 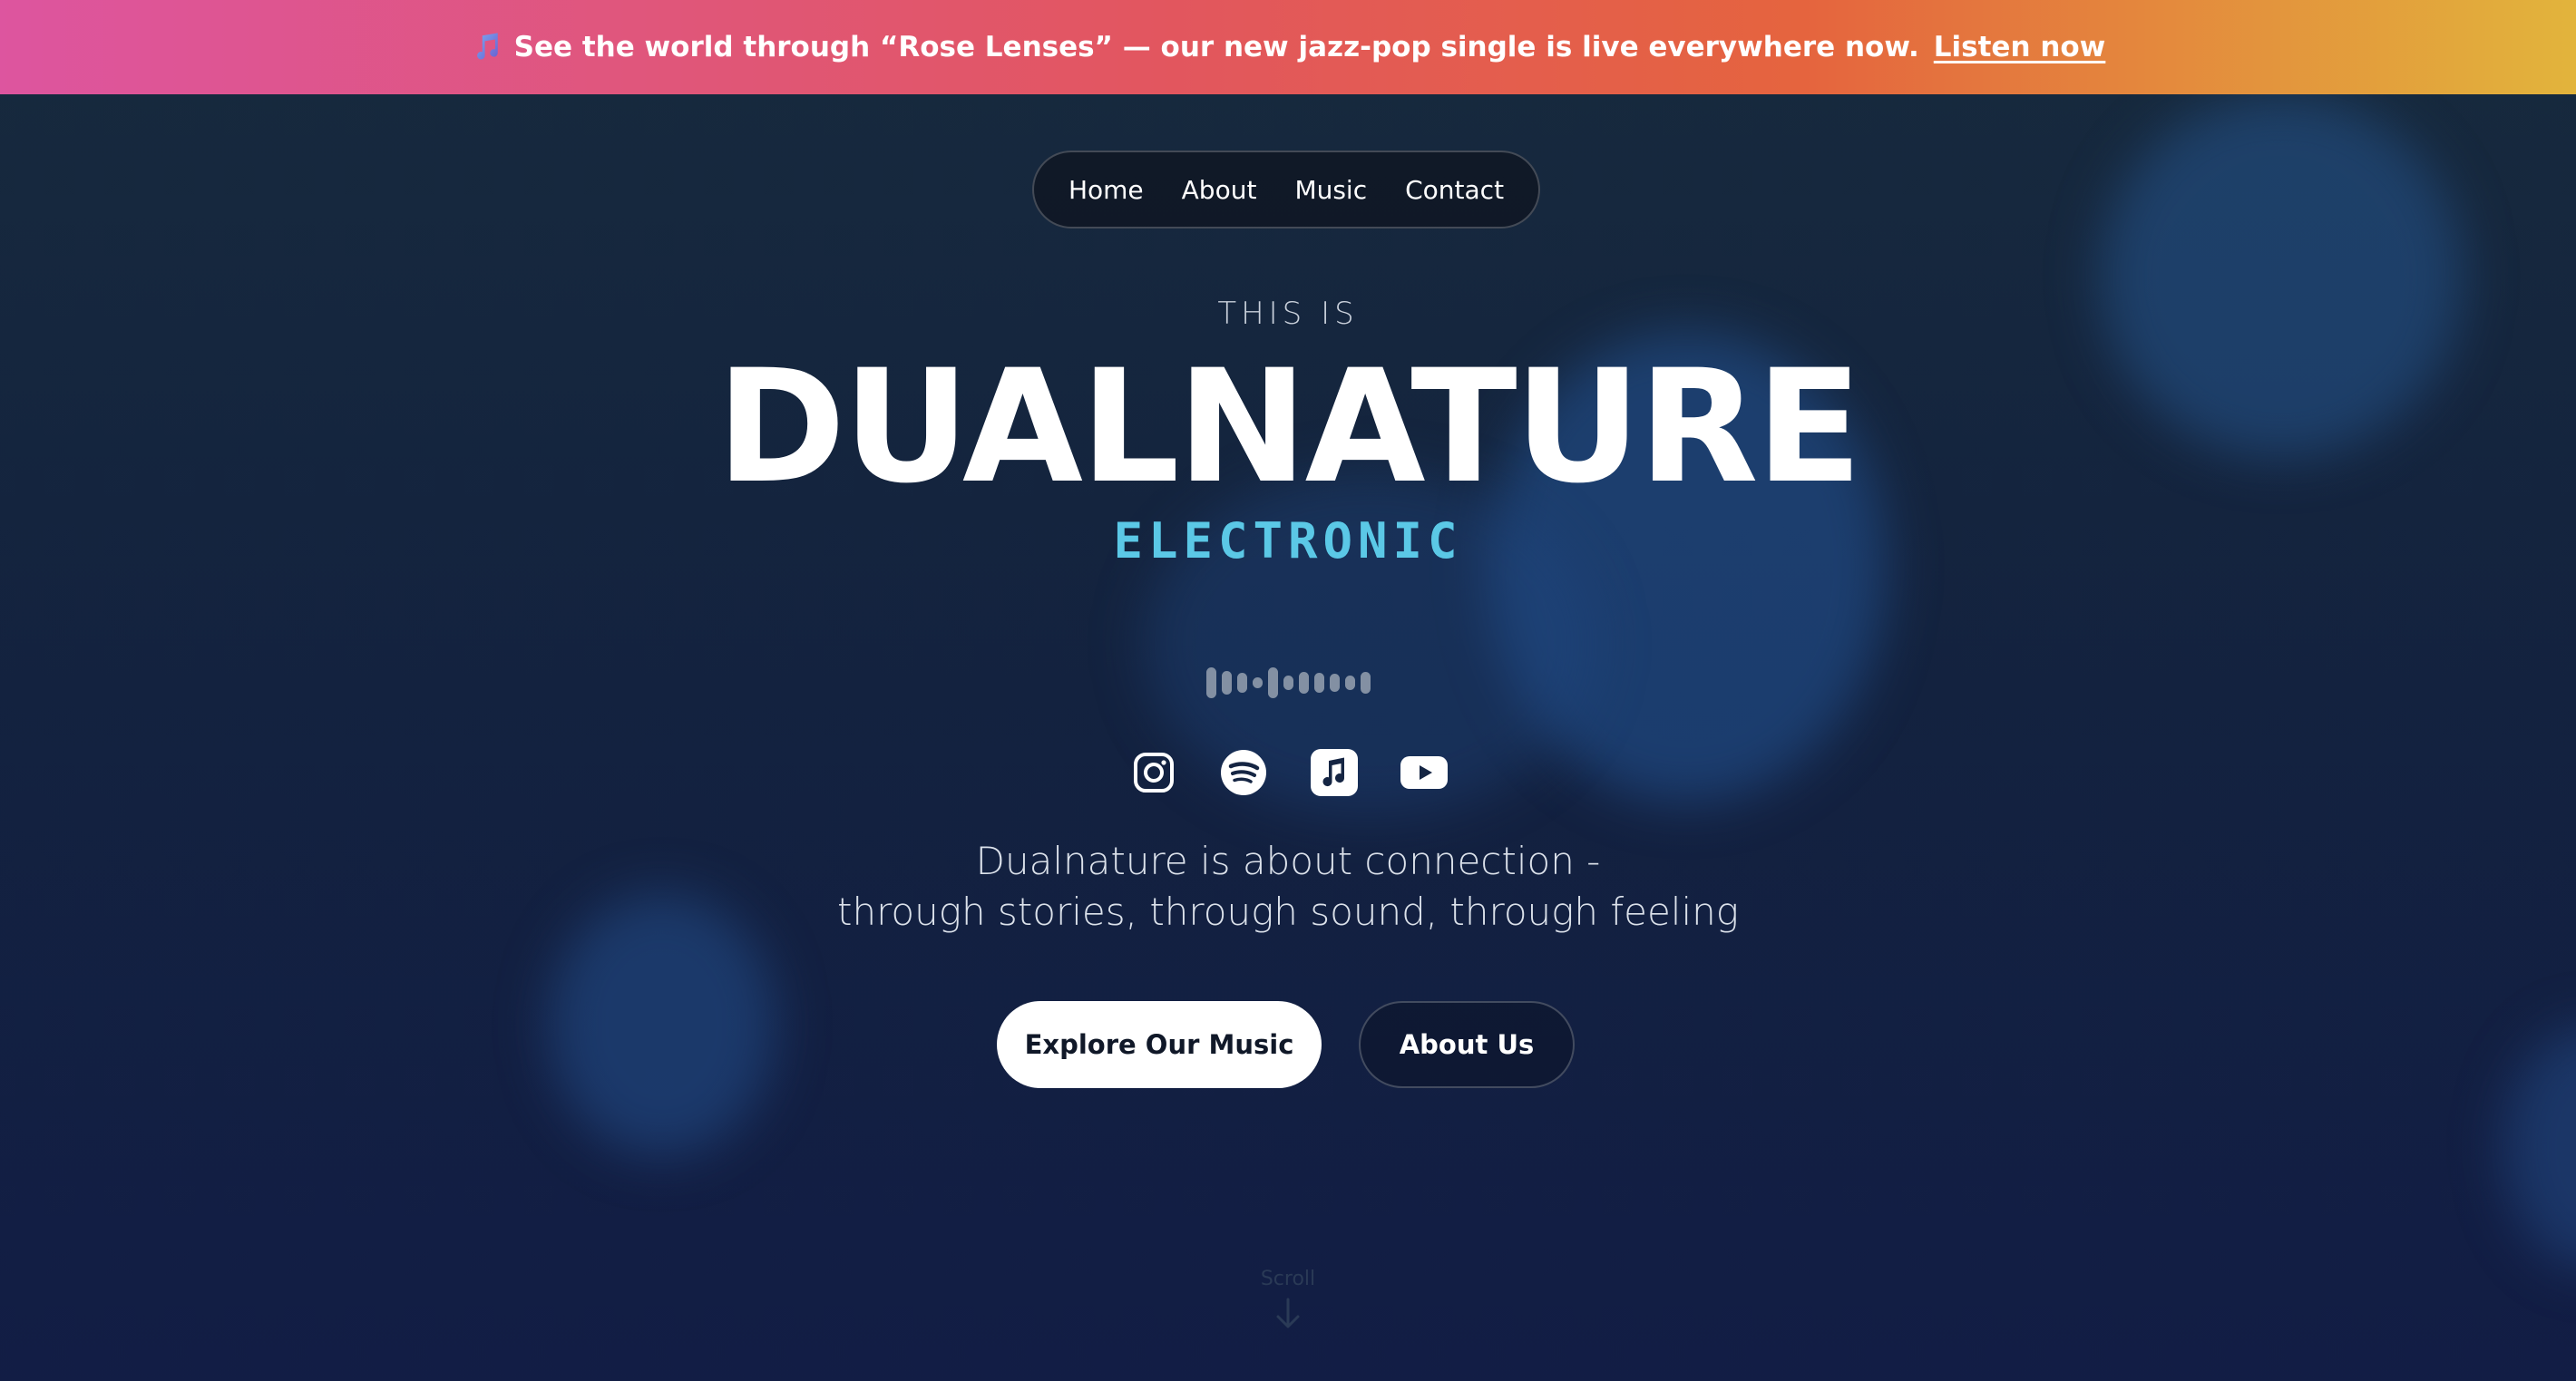 I want to click on about-us-button: About Us, so click(x=1467, y=1044).